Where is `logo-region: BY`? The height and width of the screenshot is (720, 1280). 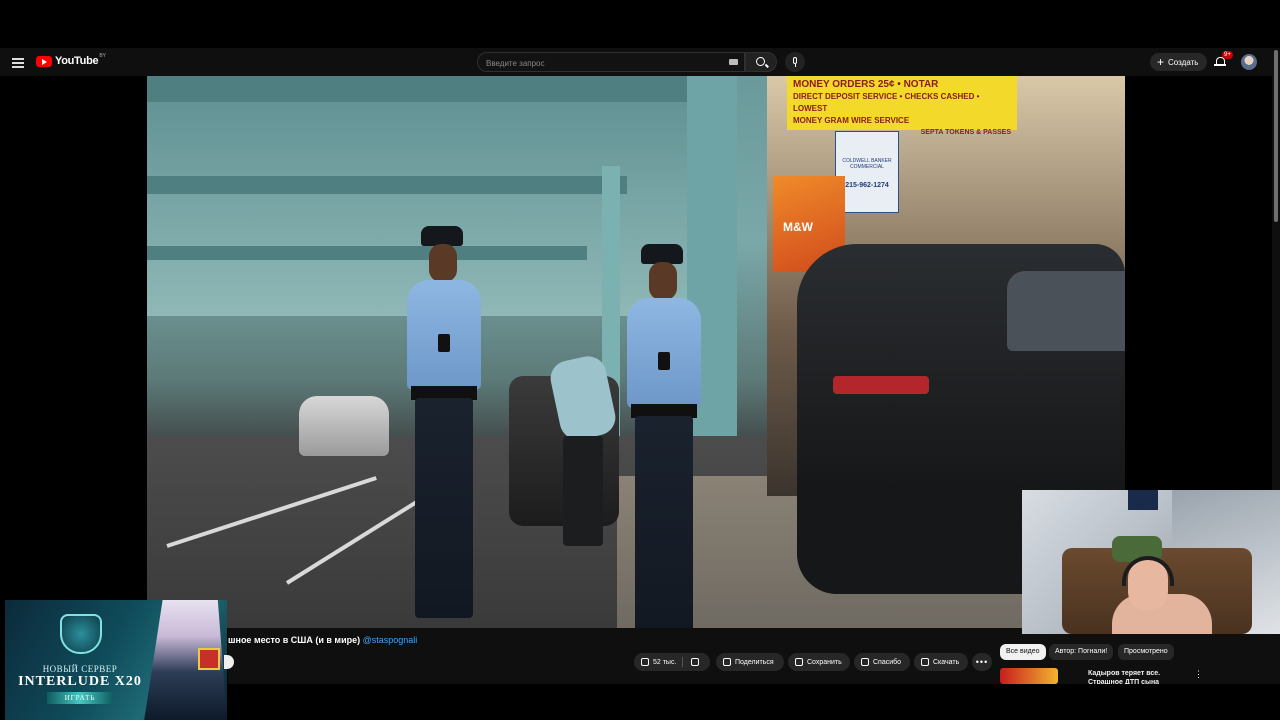
logo-region: BY is located at coordinates (102, 56).